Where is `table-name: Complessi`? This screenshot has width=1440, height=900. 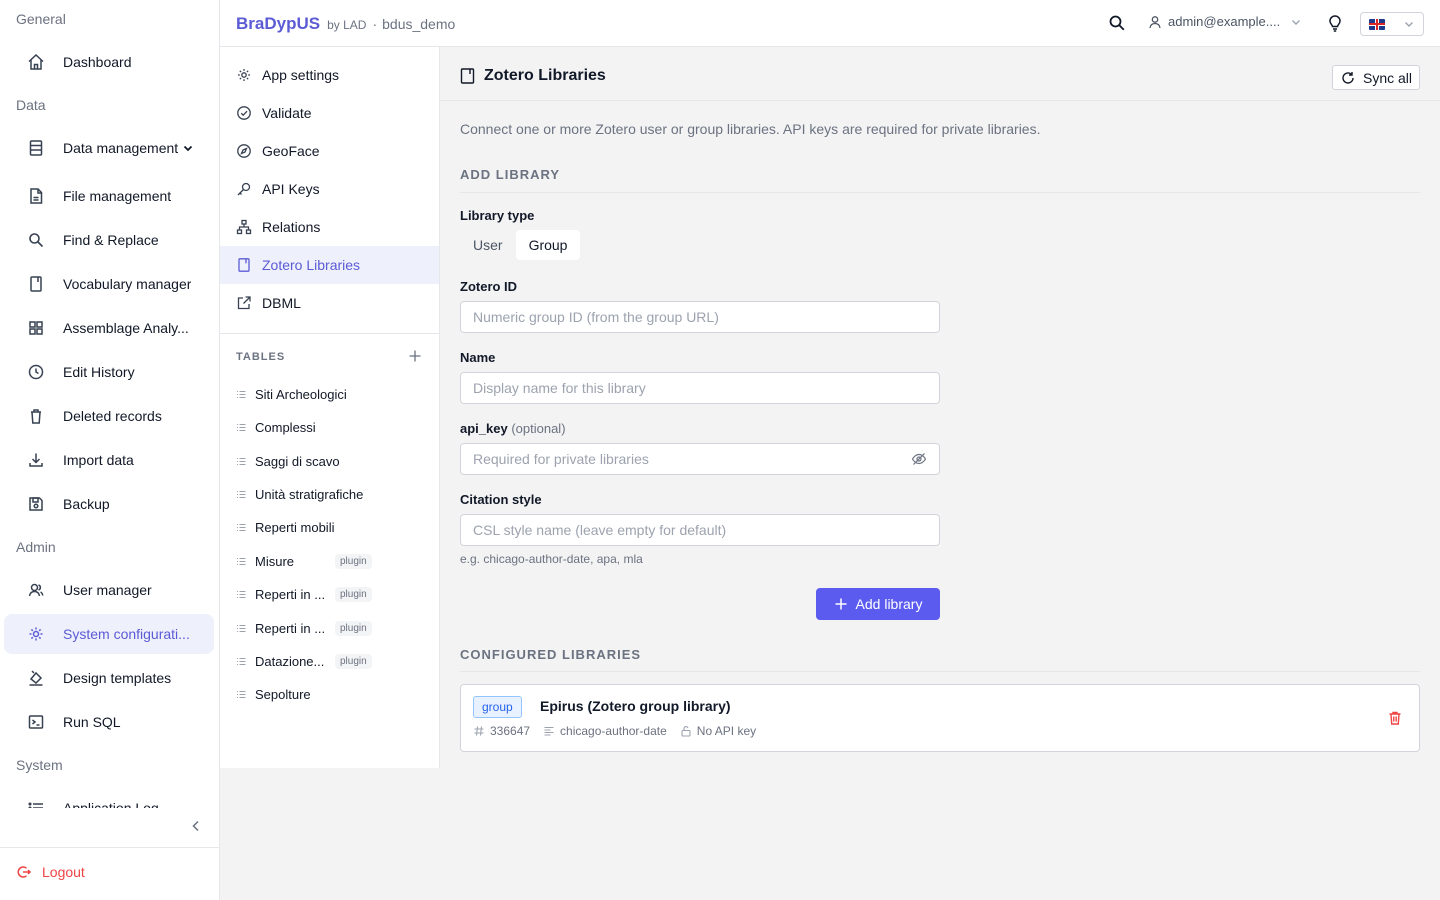
table-name: Complessi is located at coordinates (285, 427).